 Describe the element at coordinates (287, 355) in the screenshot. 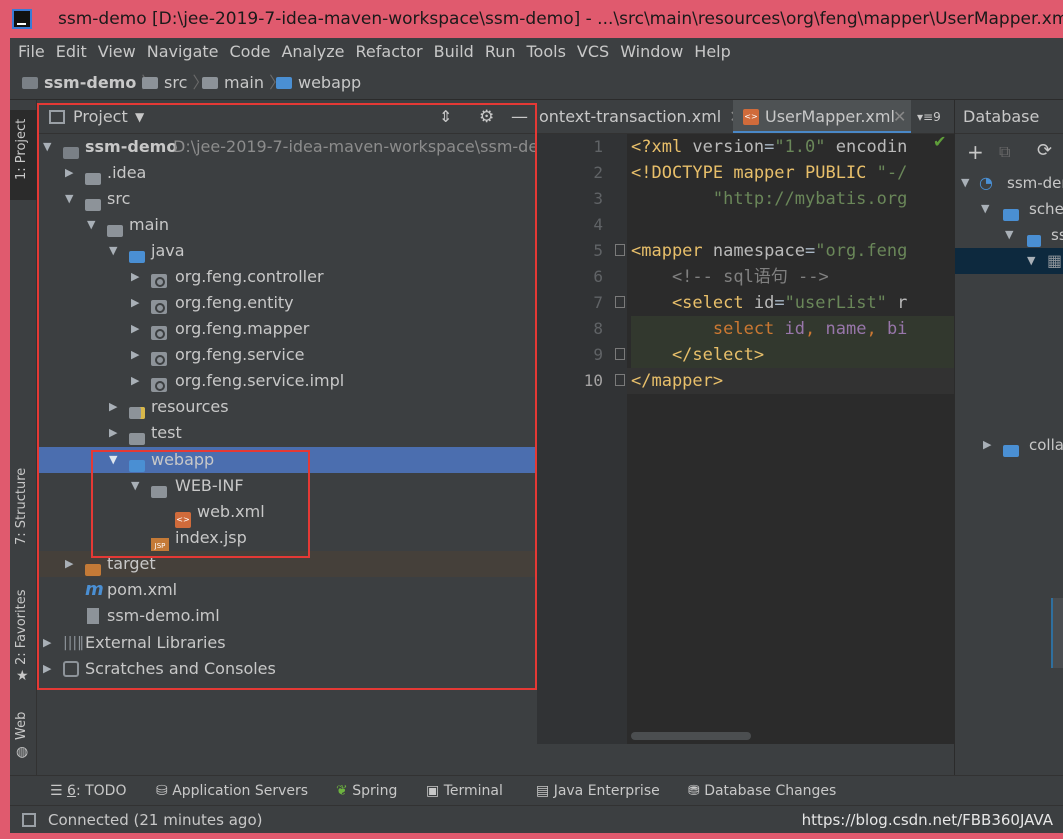

I see `tree-item-package: ▶ org.feng.service` at that location.